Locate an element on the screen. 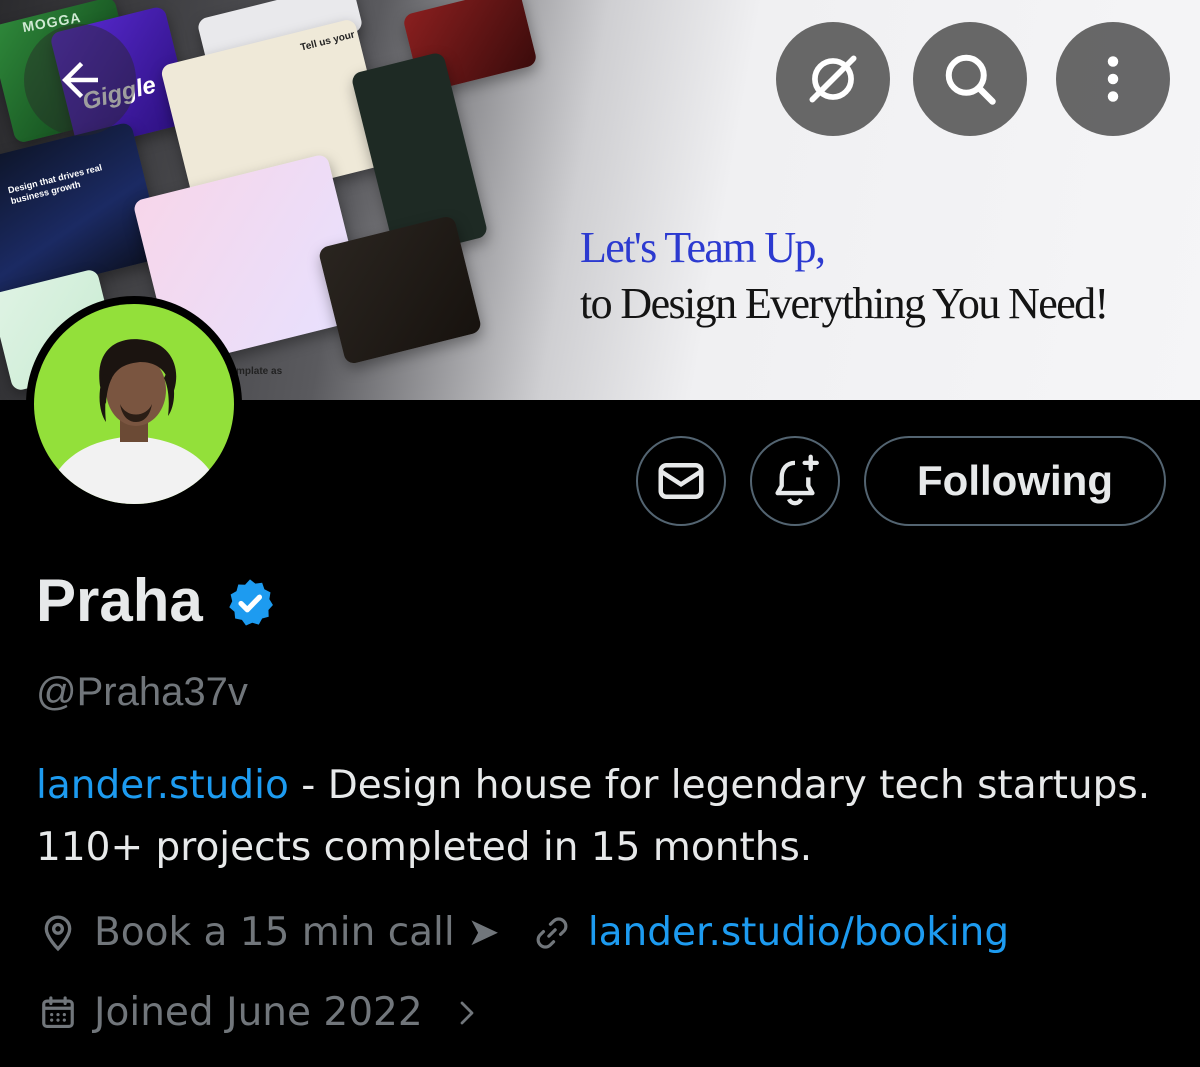 The image size is (1200, 1067). bell-plus-icon is located at coordinates (797, 480).